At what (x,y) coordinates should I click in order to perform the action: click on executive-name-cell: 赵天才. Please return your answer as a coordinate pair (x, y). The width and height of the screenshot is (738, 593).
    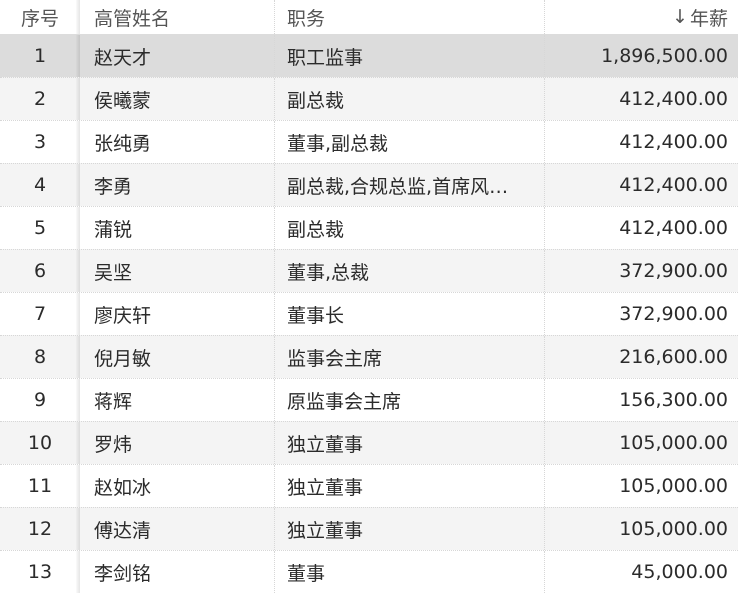
    Looking at the image, I should click on (177, 56).